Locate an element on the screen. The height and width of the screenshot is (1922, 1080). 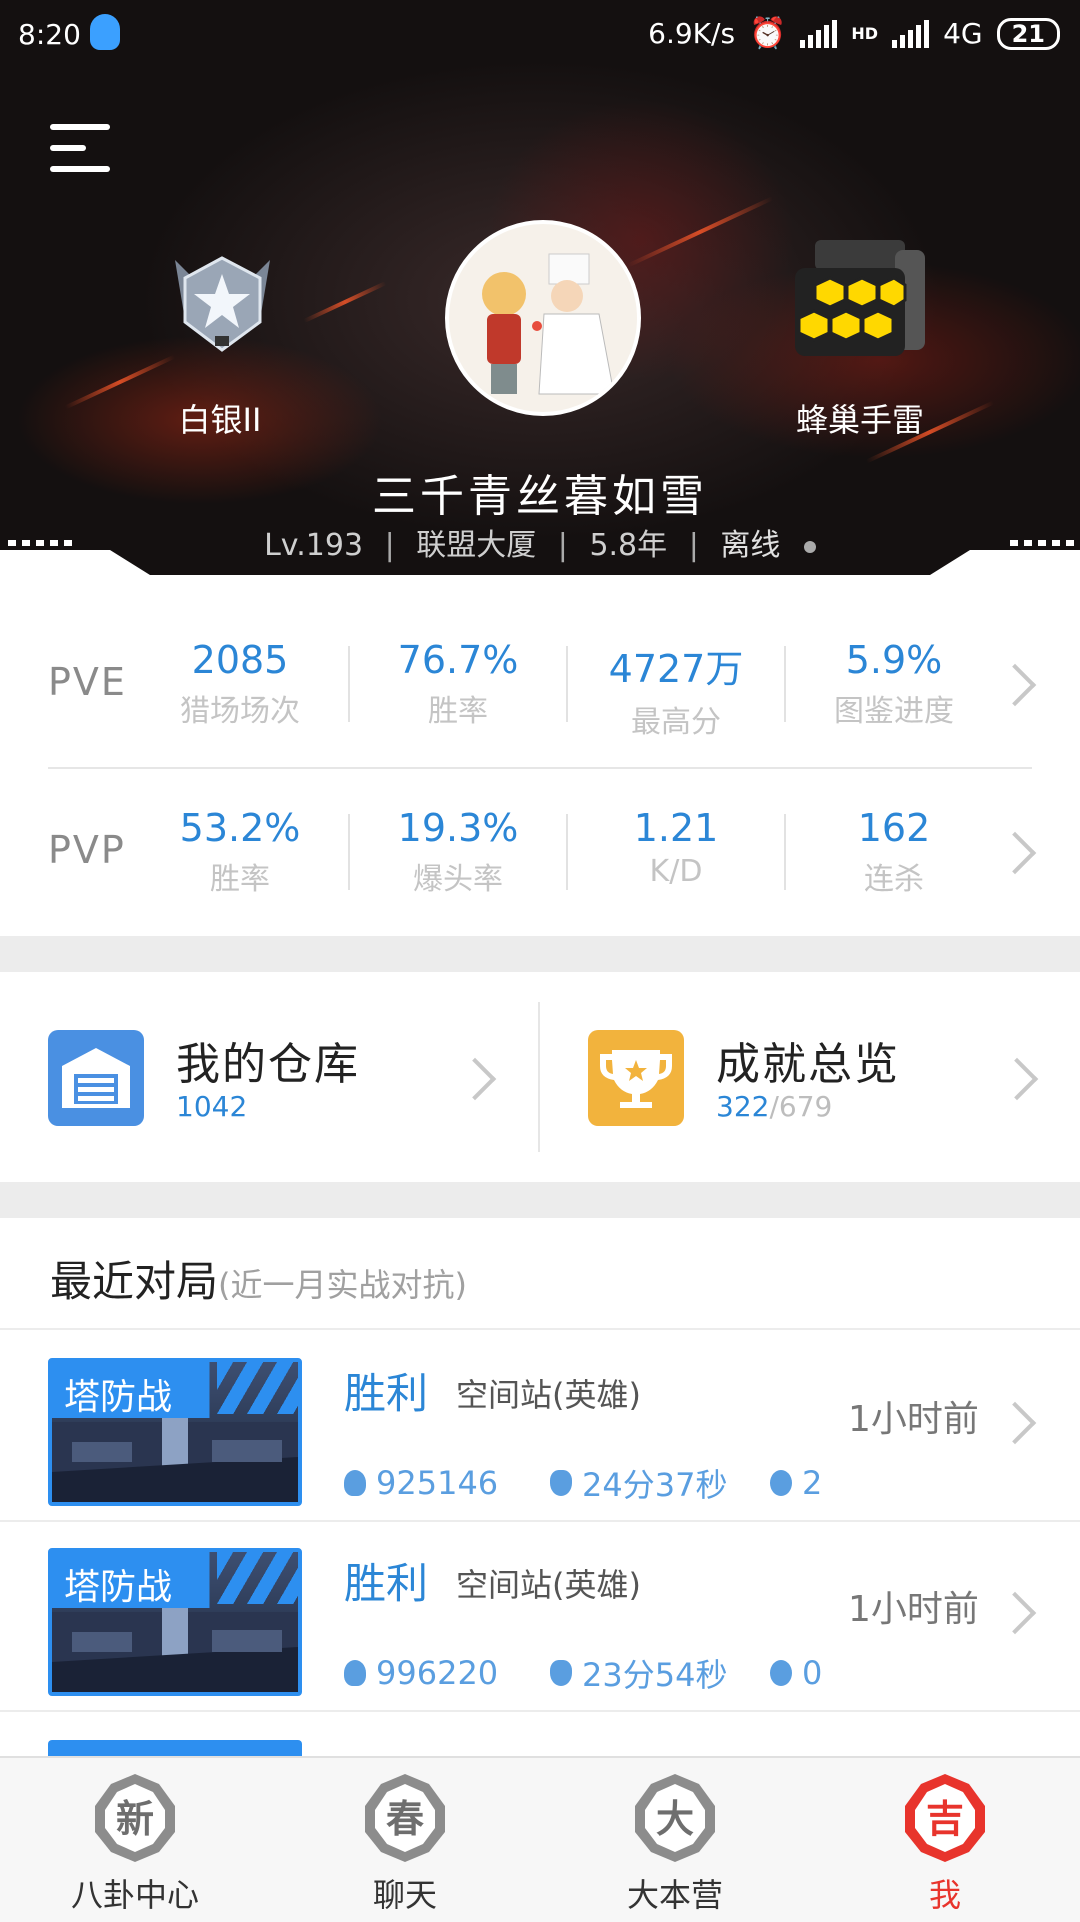
alarm-icon: ⏰ is located at coordinates (768, 33).